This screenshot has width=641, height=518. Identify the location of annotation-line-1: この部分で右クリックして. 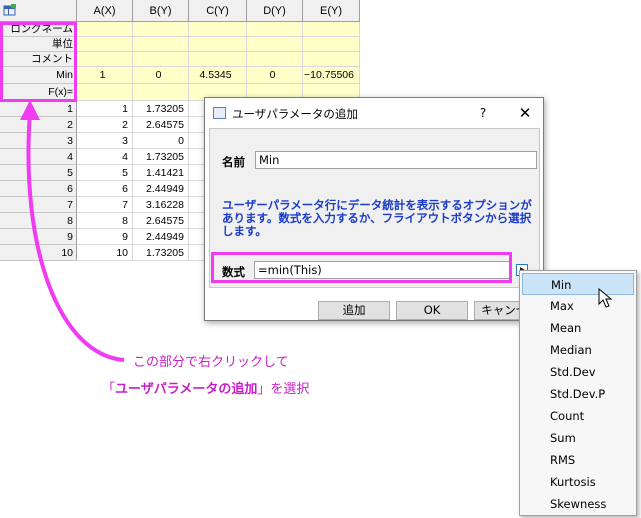
(211, 362).